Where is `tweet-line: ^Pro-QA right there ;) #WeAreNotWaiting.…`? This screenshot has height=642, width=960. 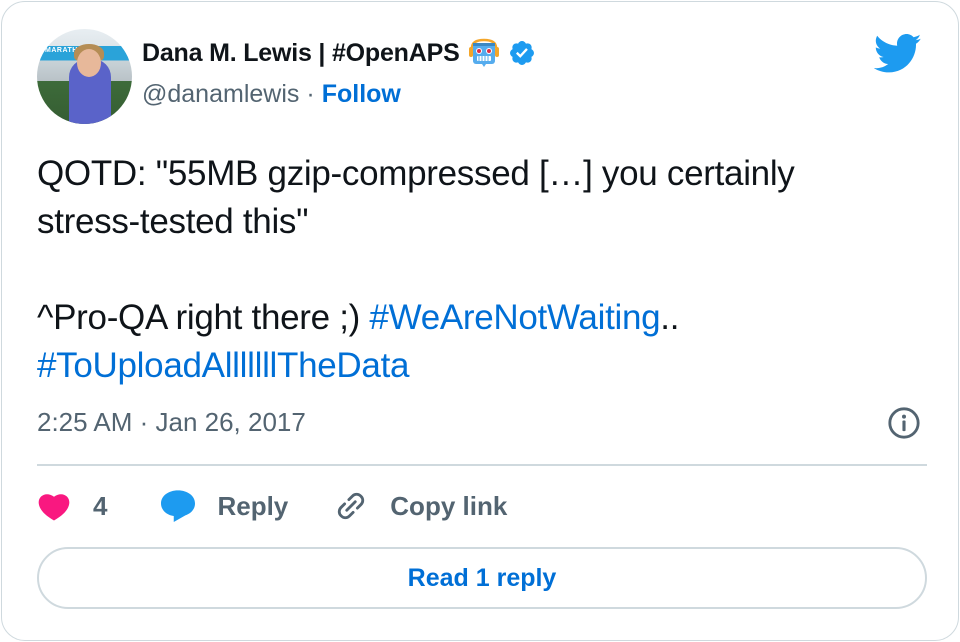
tweet-line: ^Pro-QA right there ;) #WeAreNotWaiting.… is located at coordinates (477, 318).